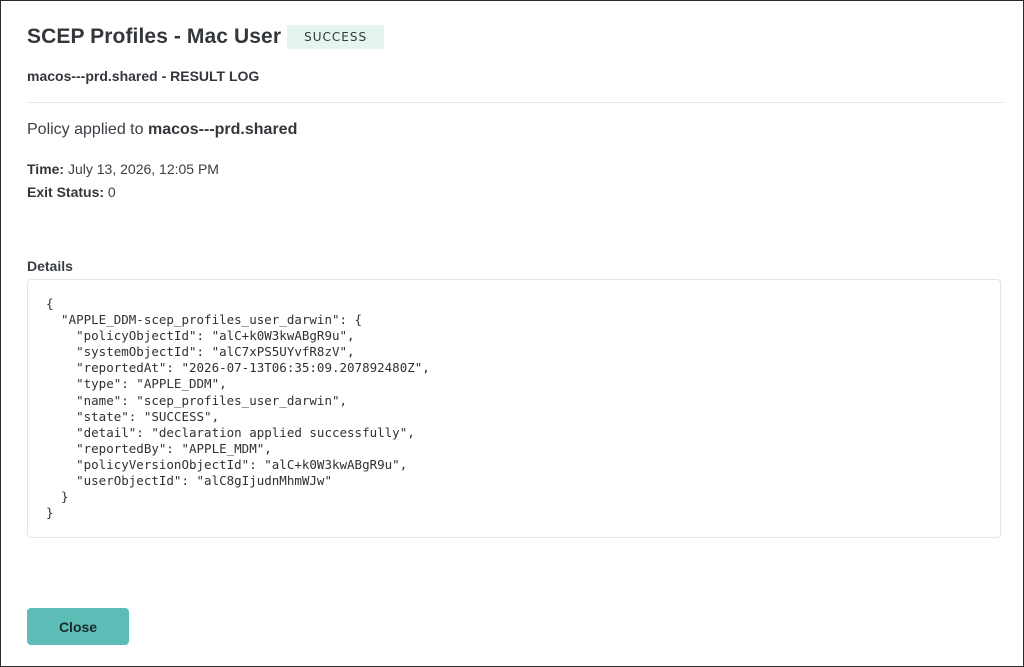 The height and width of the screenshot is (667, 1024). What do you see at coordinates (87, 129) in the screenshot?
I see `policy-applied-prefix: Policy applied to` at bounding box center [87, 129].